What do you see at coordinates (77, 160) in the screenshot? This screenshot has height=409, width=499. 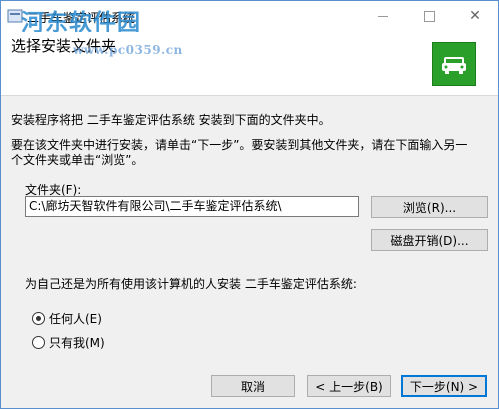 I see `instructions-line-2: 个文件夹或单击“浏览”。` at bounding box center [77, 160].